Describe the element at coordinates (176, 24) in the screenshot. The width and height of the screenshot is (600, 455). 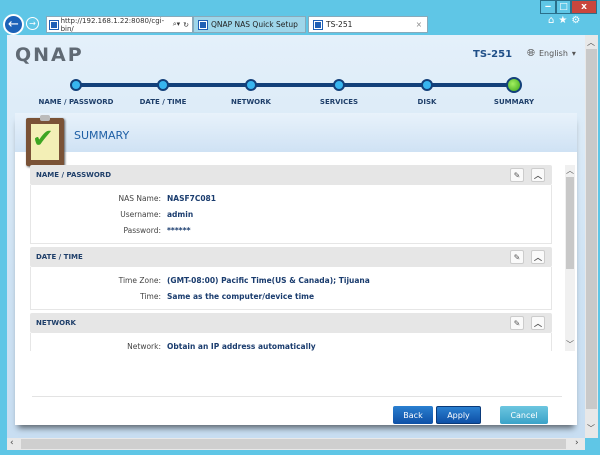
I see `search-icon: ⌕▾` at that location.